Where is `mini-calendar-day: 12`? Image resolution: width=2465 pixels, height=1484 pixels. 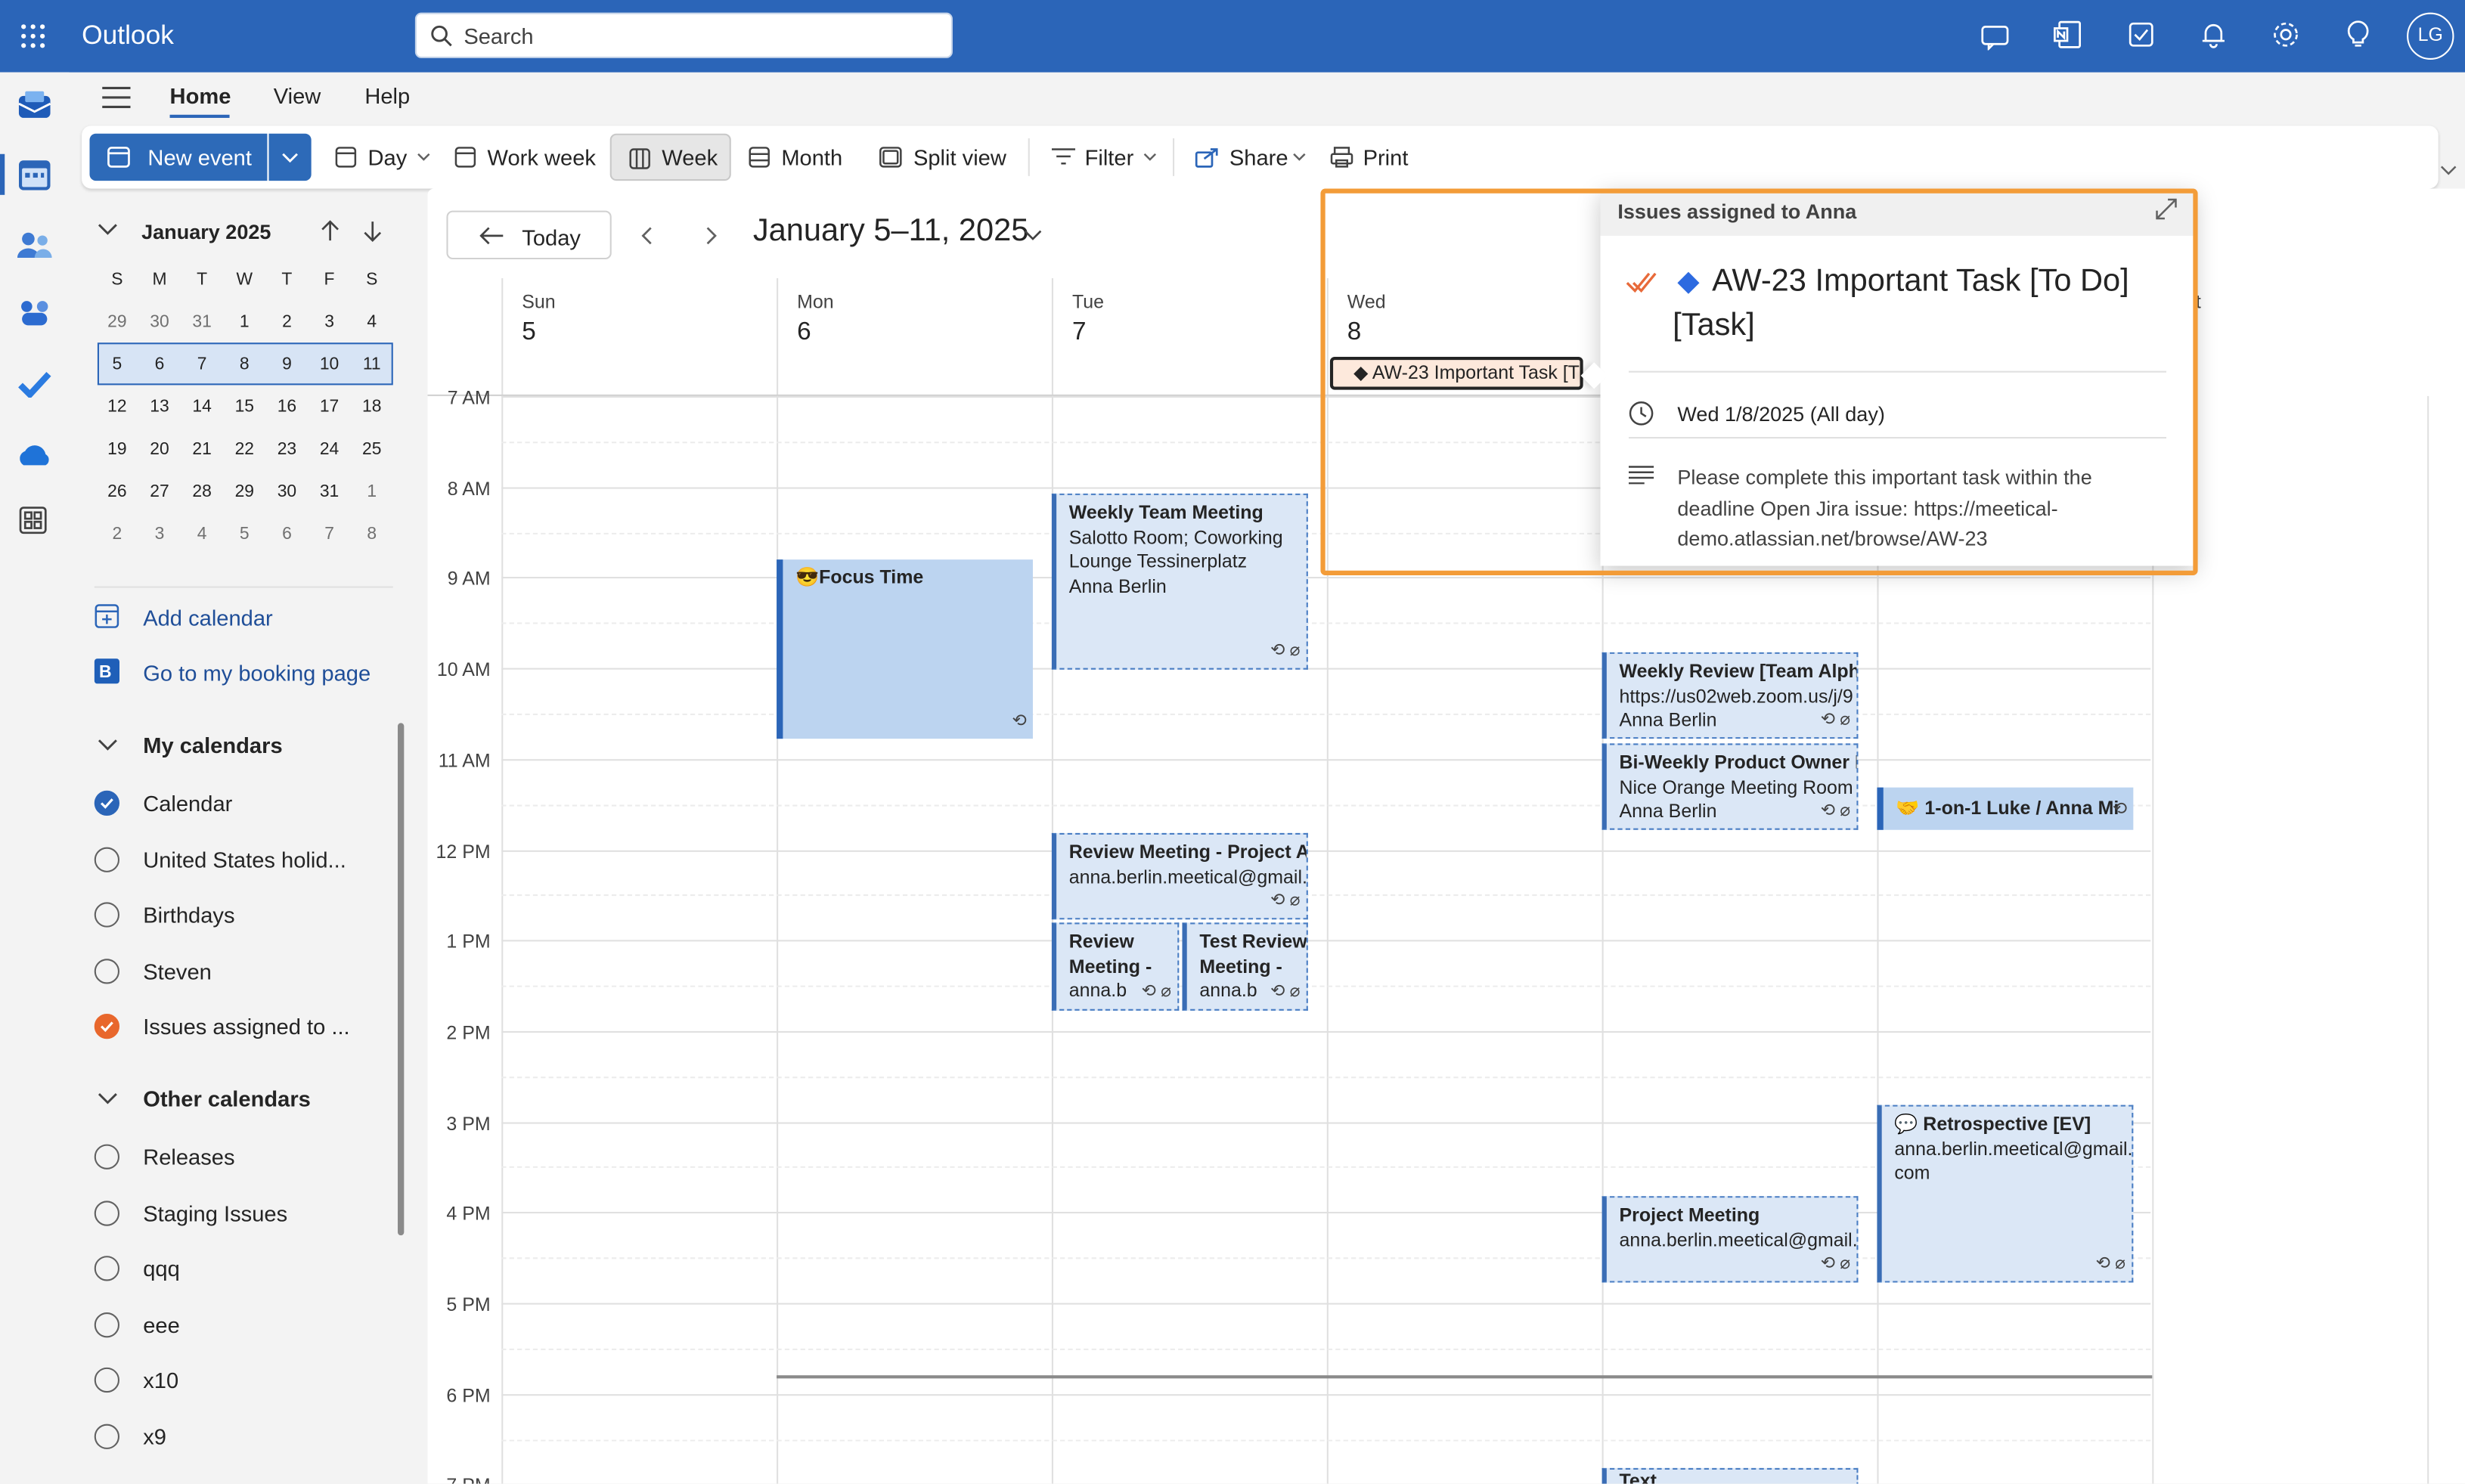 mini-calendar-day: 12 is located at coordinates (117, 406).